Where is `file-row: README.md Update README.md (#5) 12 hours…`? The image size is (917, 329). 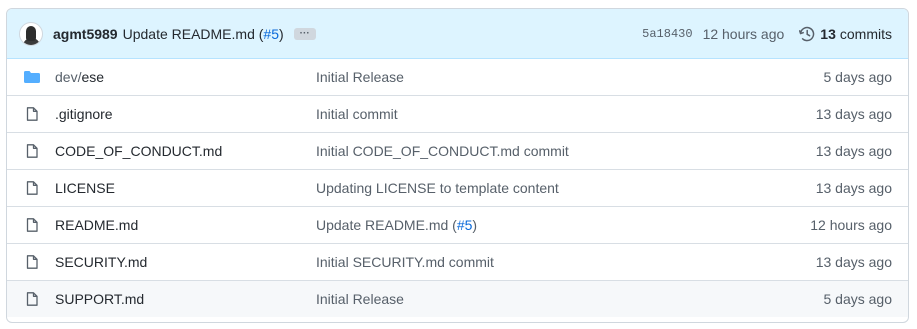 file-row: README.md Update README.md (#5) 12 hours… is located at coordinates (457, 224).